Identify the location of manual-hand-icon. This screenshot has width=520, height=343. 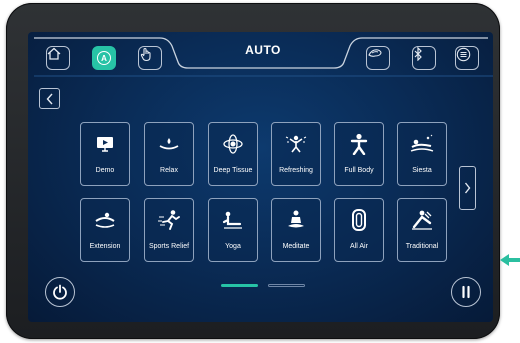
(145, 54).